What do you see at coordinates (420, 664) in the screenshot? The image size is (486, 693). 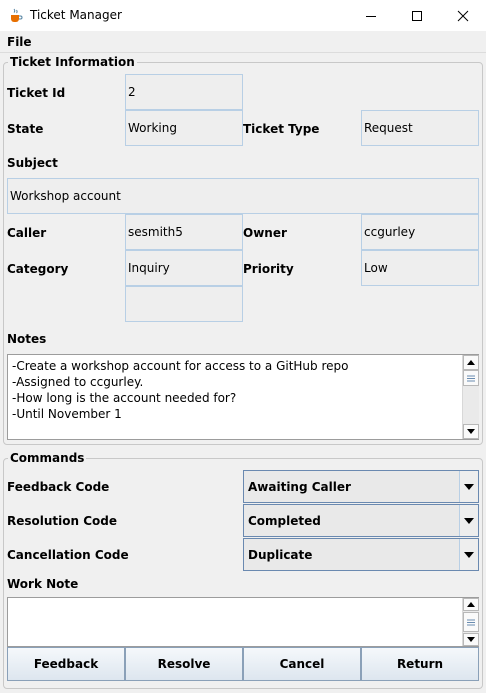 I see `return-button: Return` at bounding box center [420, 664].